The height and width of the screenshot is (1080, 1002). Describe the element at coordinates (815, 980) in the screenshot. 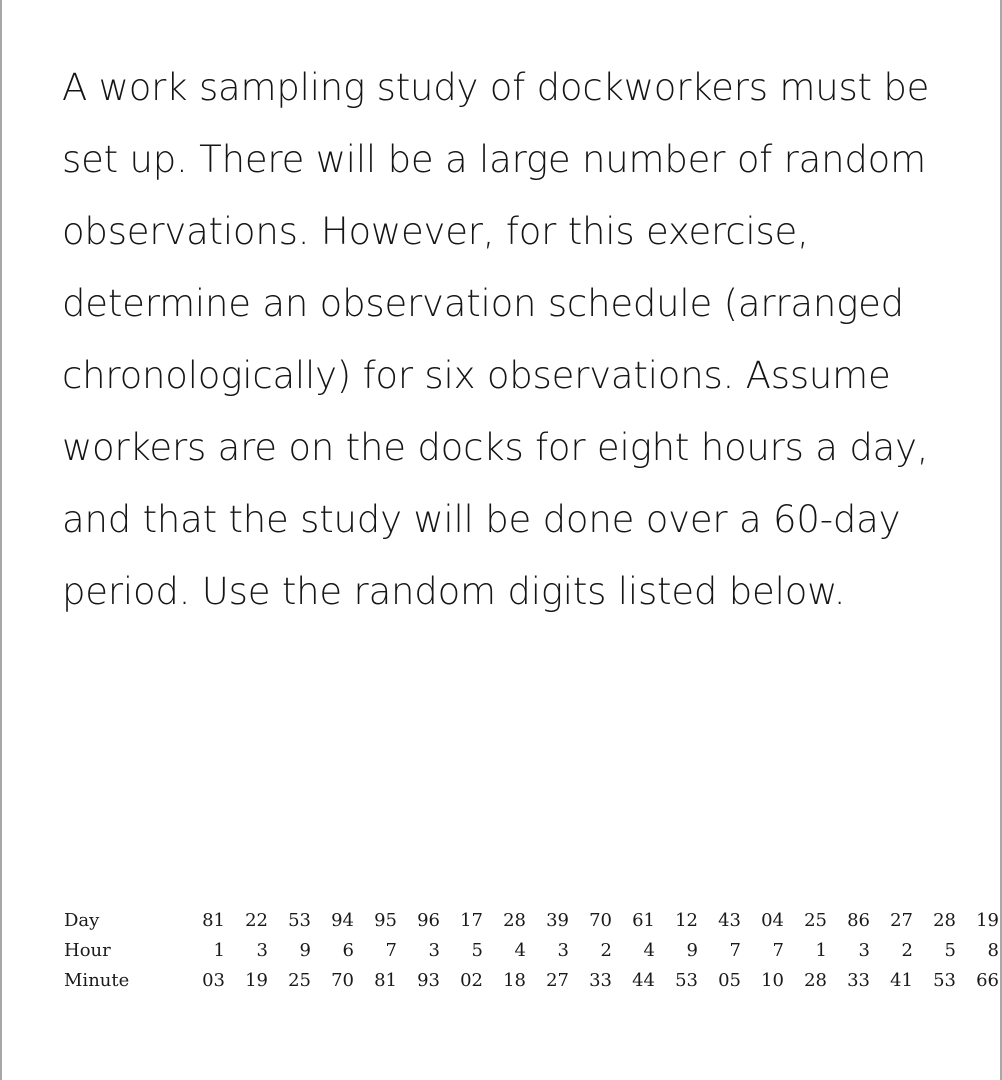

I see `minute-value: 28` at that location.